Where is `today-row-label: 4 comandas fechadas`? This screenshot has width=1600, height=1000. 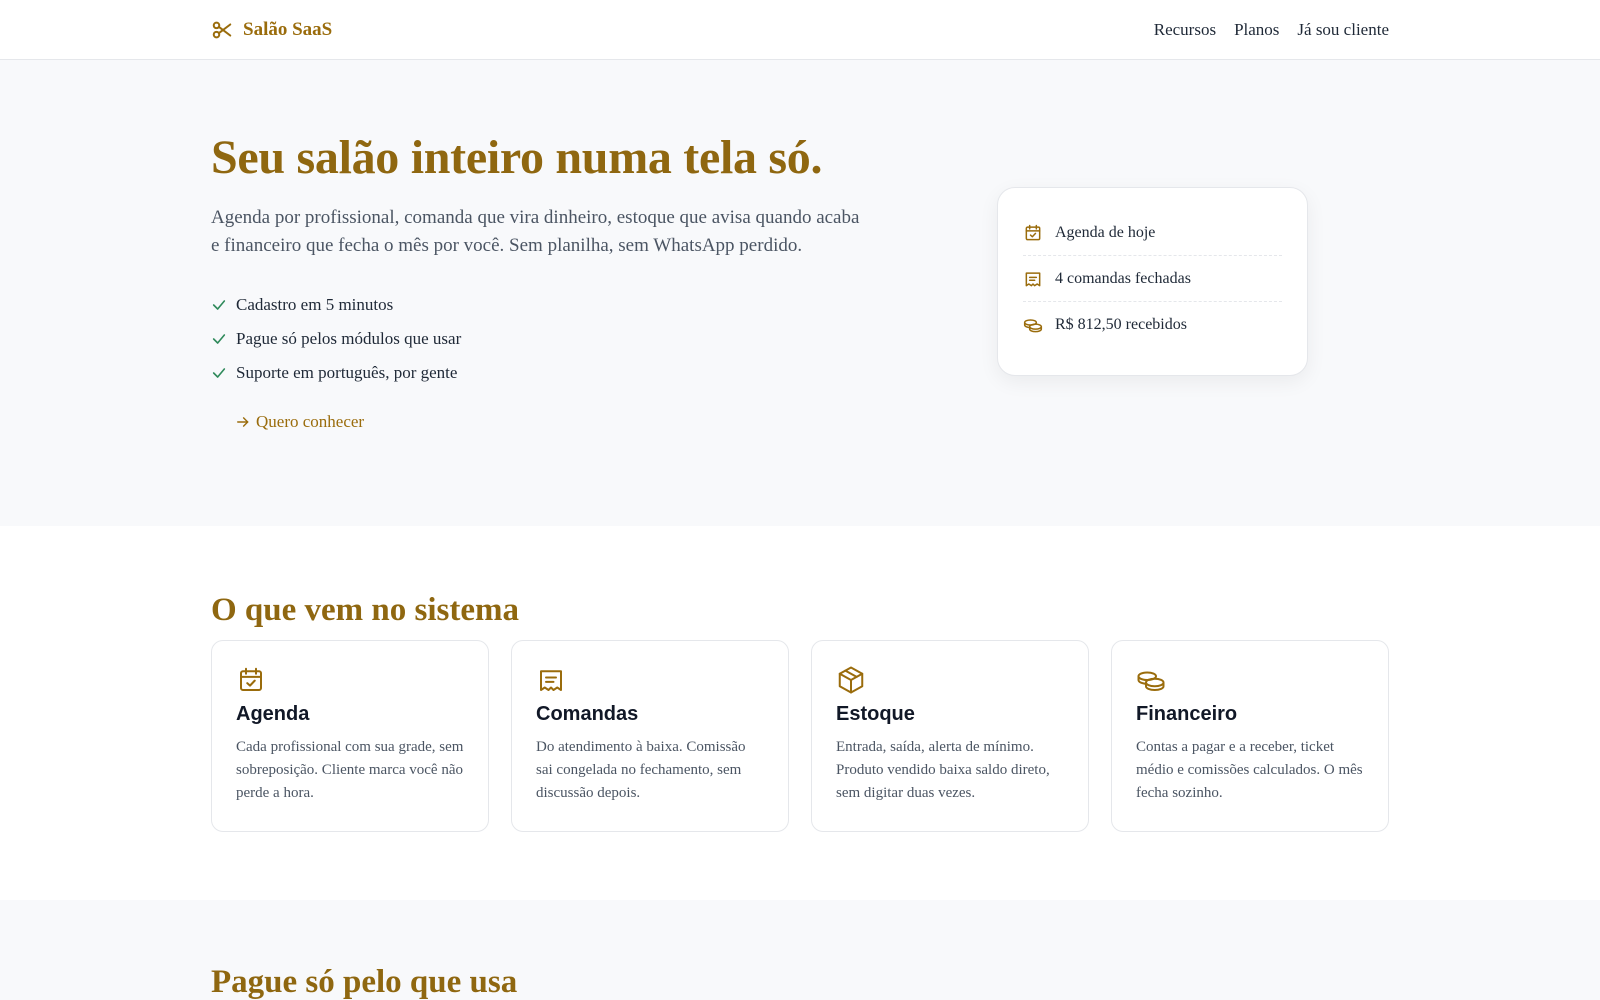
today-row-label: 4 comandas fechadas is located at coordinates (1123, 278).